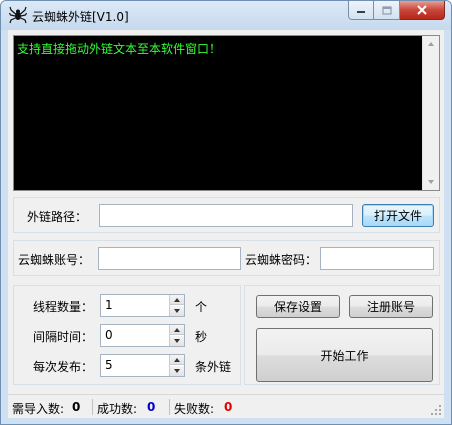  I want to click on account-group: 云蜘蛛账号： 云蜘蛛密码：, so click(226, 258).